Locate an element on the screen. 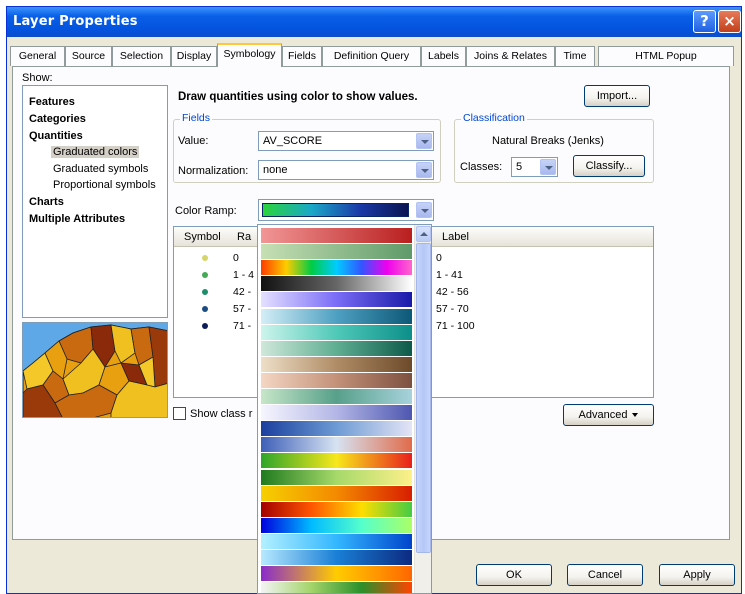 The height and width of the screenshot is (594, 745). show-item-proportional-symbols: Proportional symbols is located at coordinates (104, 185).